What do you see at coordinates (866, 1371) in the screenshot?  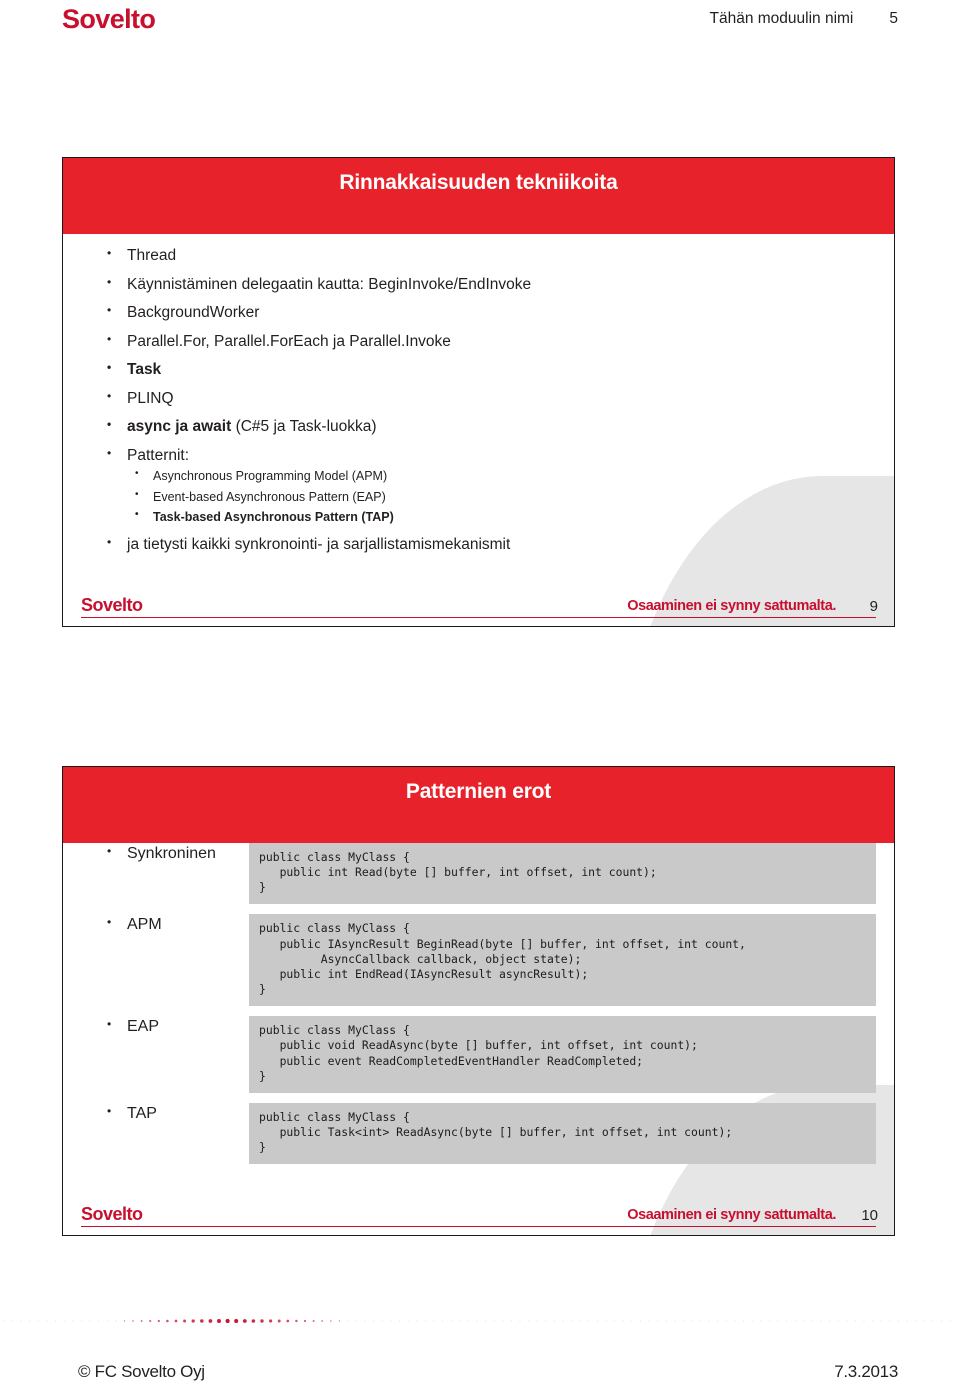 I see `footer-date: 7.3.2013` at bounding box center [866, 1371].